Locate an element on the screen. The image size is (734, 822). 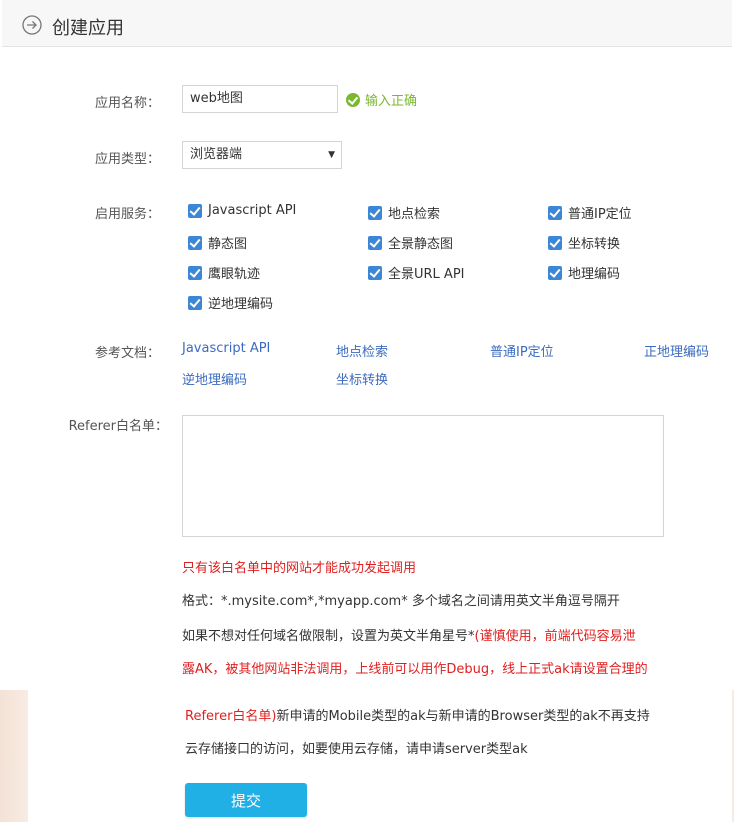
service-panorama-url: 全景URL API is located at coordinates (416, 272).